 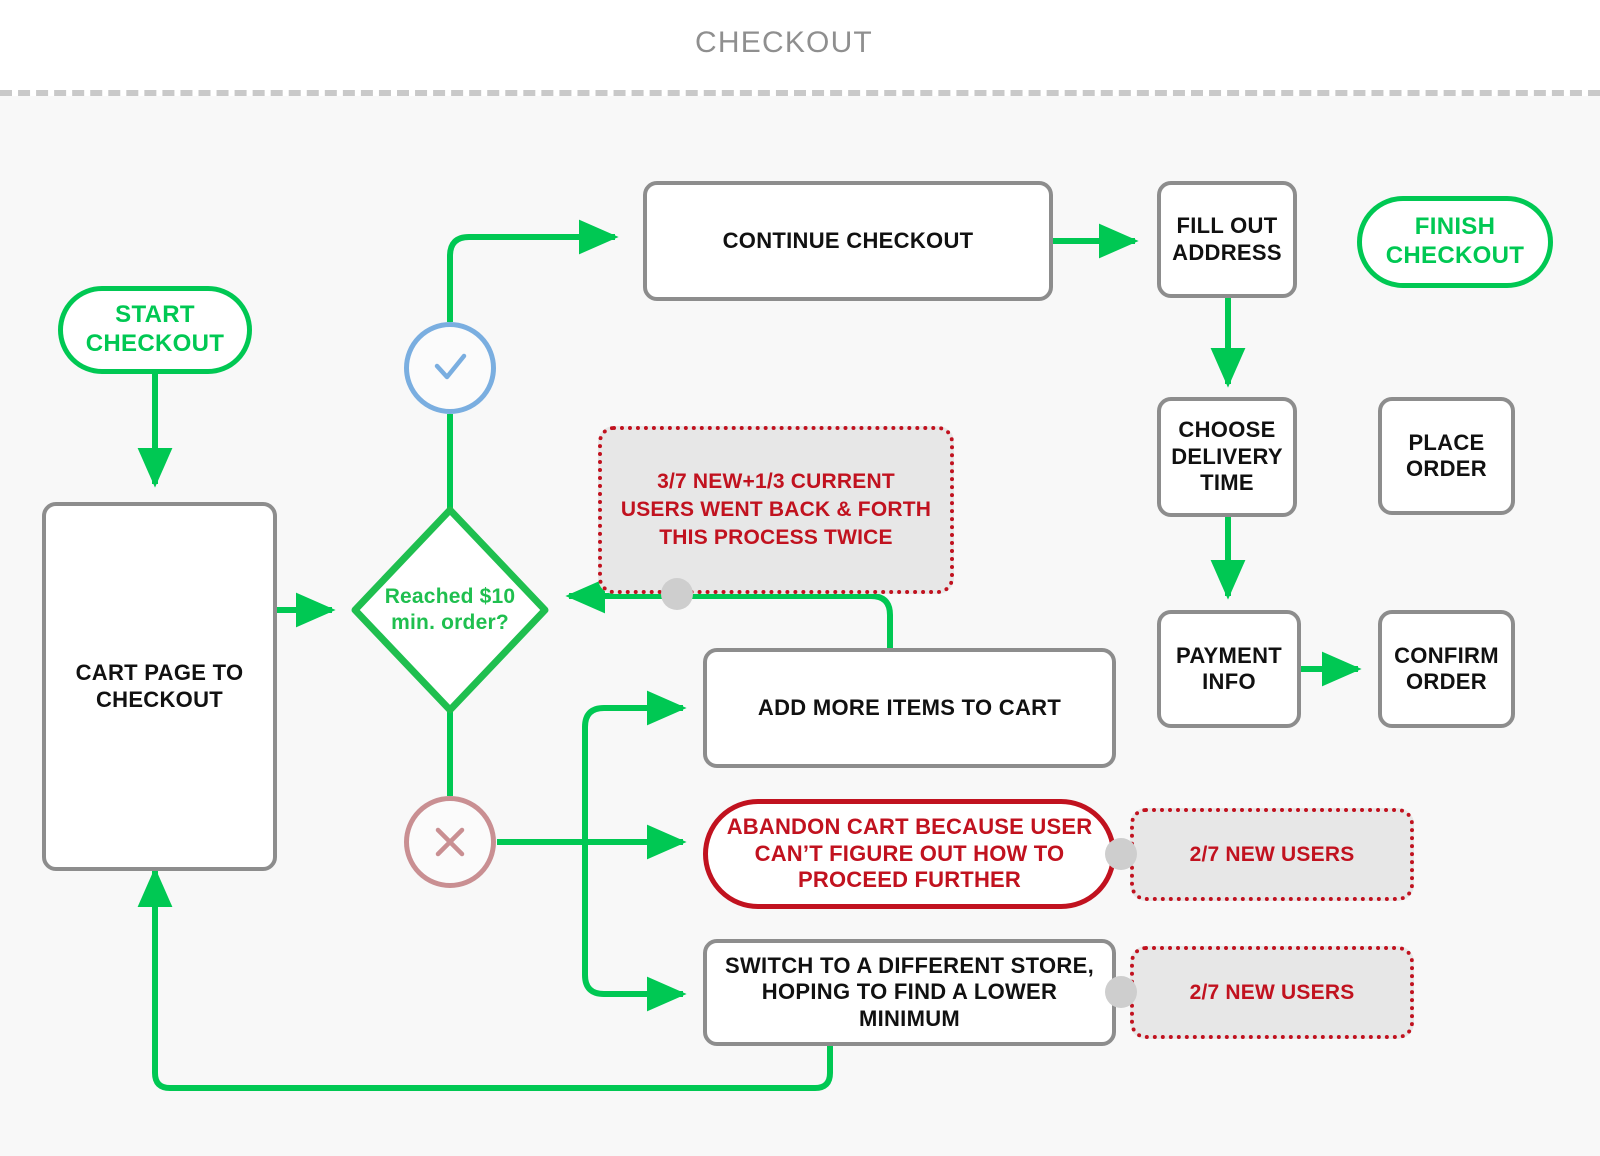 I want to click on annotation-switch-stat-text: 2/7 NEW USERS, so click(x=1272, y=992).